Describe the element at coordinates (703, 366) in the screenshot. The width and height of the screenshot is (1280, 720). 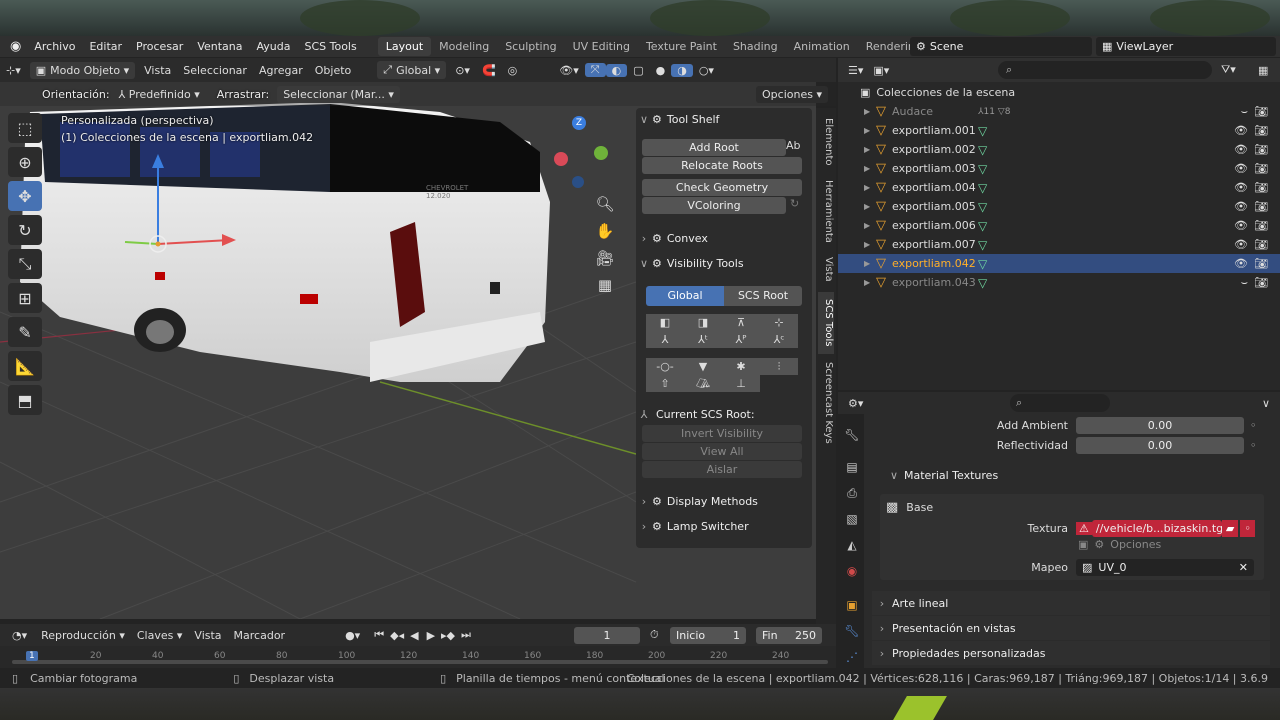
I see `vis-box10-icon: ▼` at that location.